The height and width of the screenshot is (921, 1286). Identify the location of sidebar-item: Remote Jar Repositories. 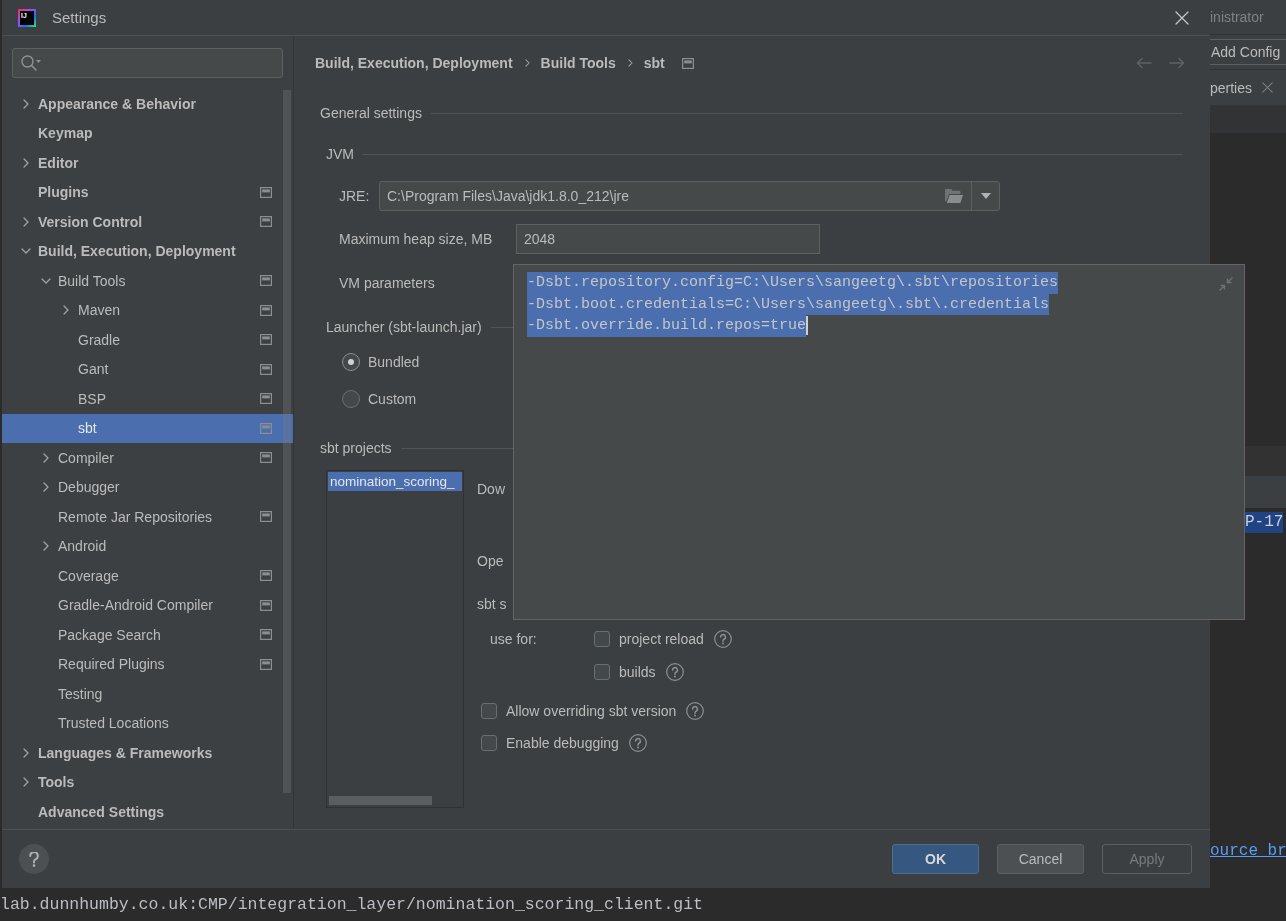
(147, 517).